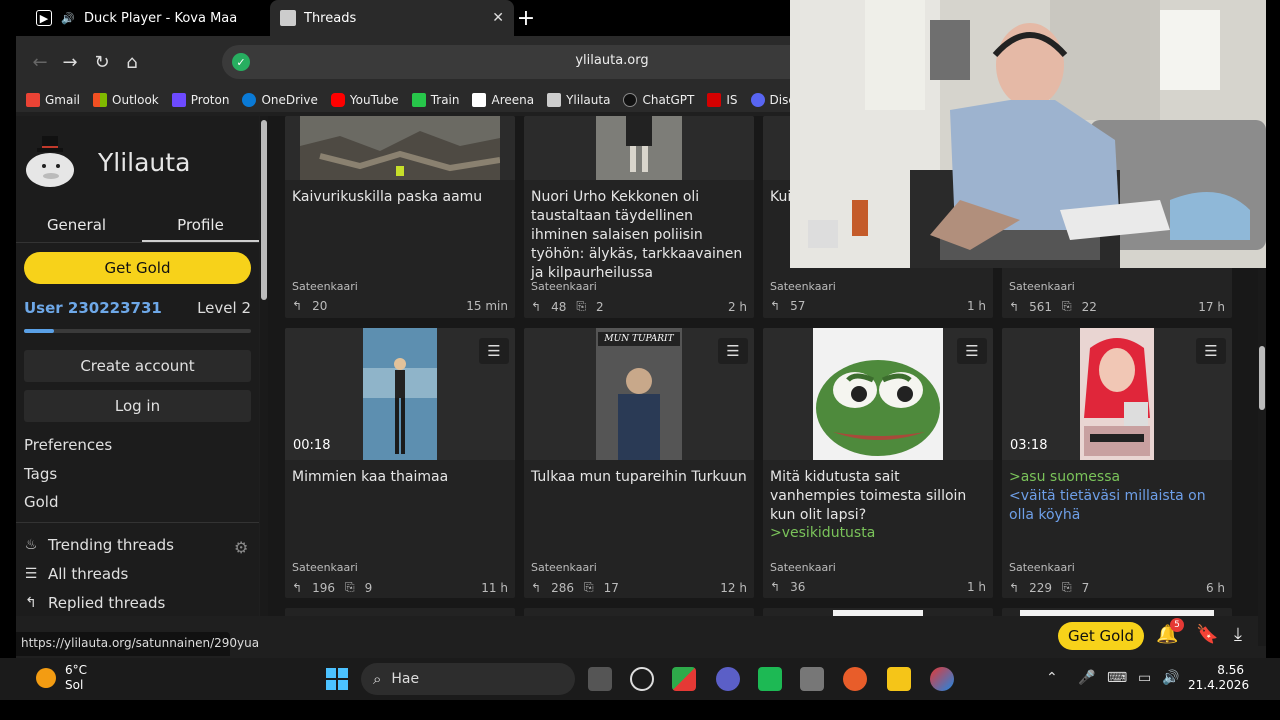 The height and width of the screenshot is (720, 1280). I want to click on thread-thumbnail: ☰, so click(878, 394).